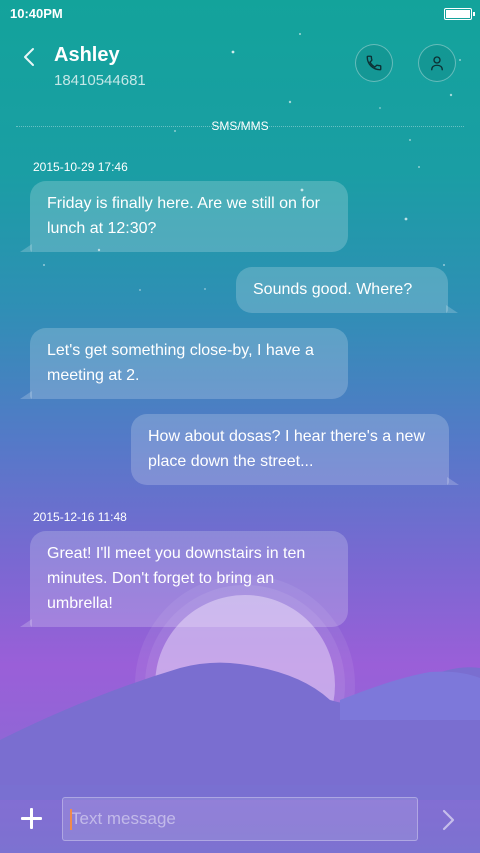 The height and width of the screenshot is (853, 480). I want to click on call-button, so click(374, 63).